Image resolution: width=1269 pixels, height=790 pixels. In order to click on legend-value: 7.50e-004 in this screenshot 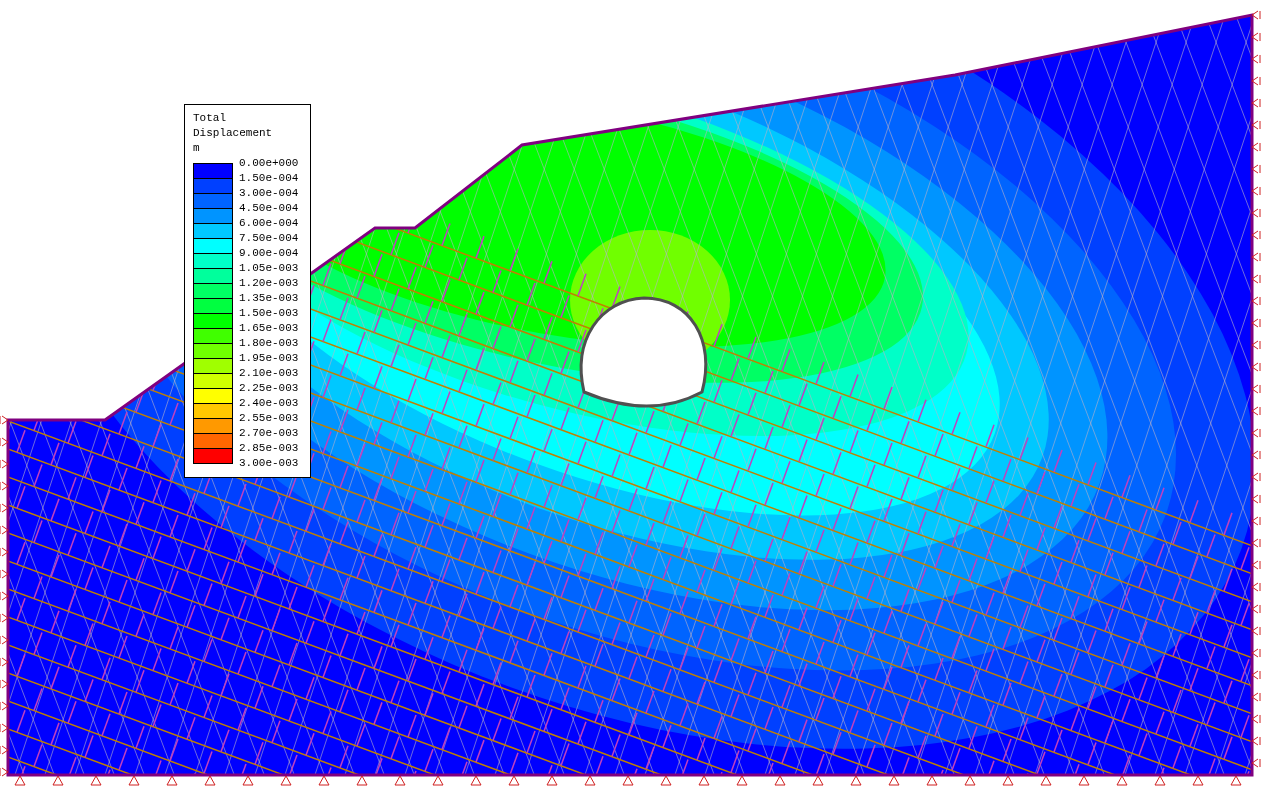, I will do `click(269, 238)`.